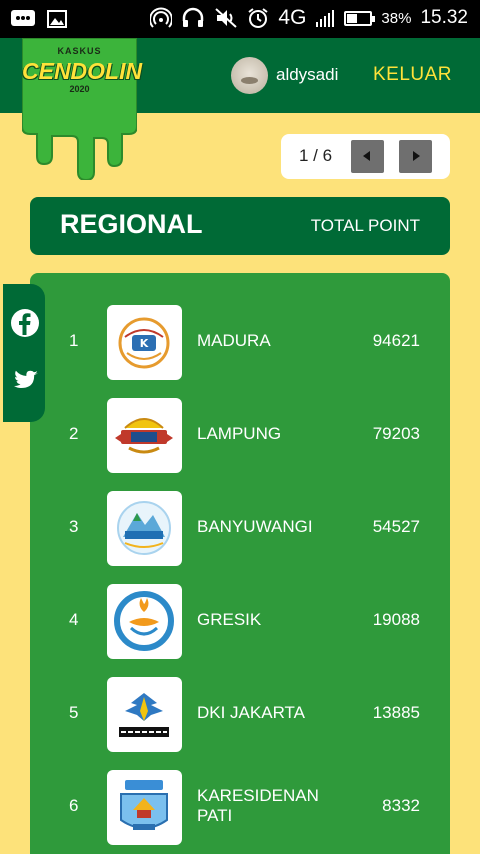 Image resolution: width=480 pixels, height=854 pixels. What do you see at coordinates (258, 805) in the screenshot?
I see `region-name: KARESIDENAN PATI` at bounding box center [258, 805].